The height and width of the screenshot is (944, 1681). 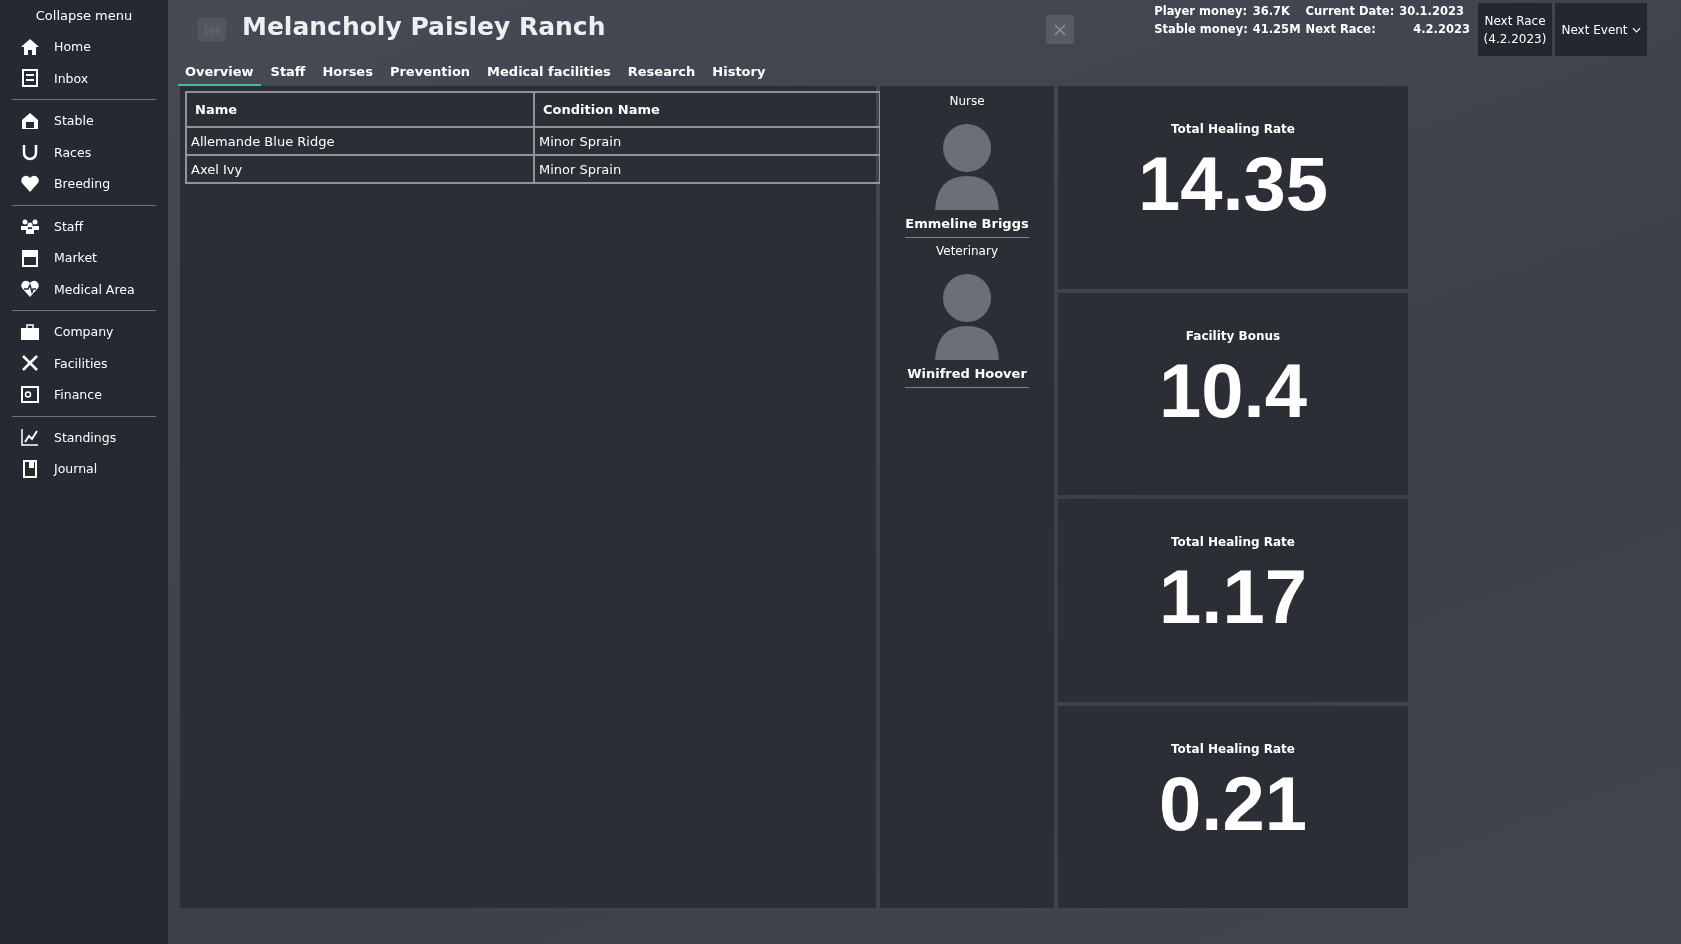 What do you see at coordinates (661, 74) in the screenshot?
I see `tab: Research` at bounding box center [661, 74].